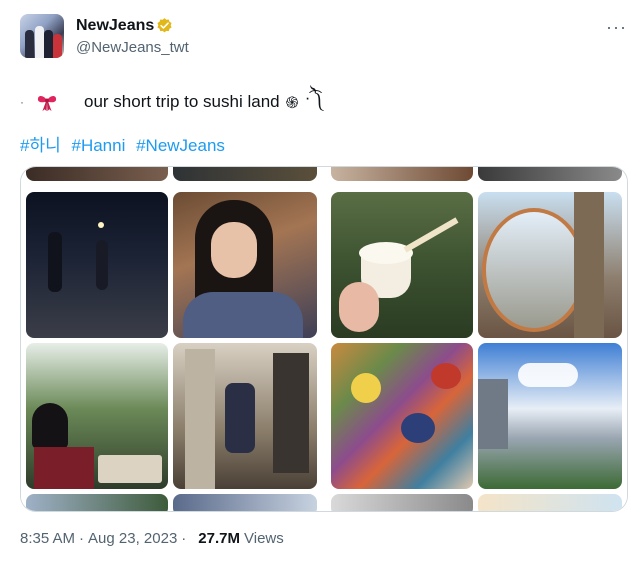 This screenshot has width=640, height=565. Describe the element at coordinates (97, 416) in the screenshot. I see `photo-cell-canal` at that location.